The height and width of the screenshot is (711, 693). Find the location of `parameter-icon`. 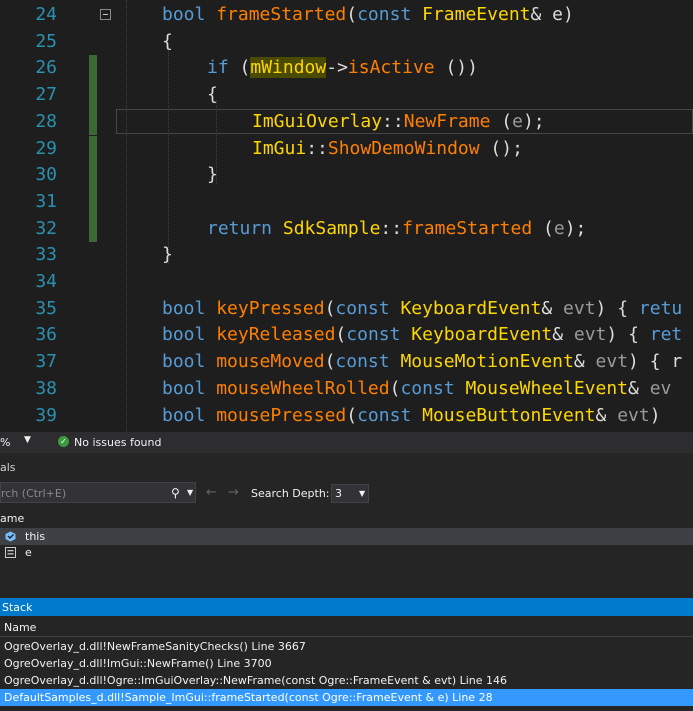

parameter-icon is located at coordinates (10, 552).